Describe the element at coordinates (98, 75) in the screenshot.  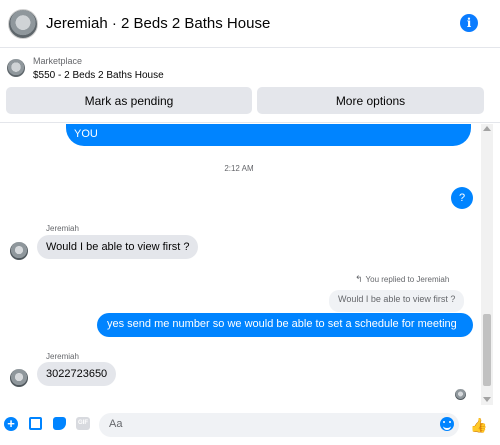
I see `listing-price-title: $550 - 2 Beds 2 Baths House` at that location.